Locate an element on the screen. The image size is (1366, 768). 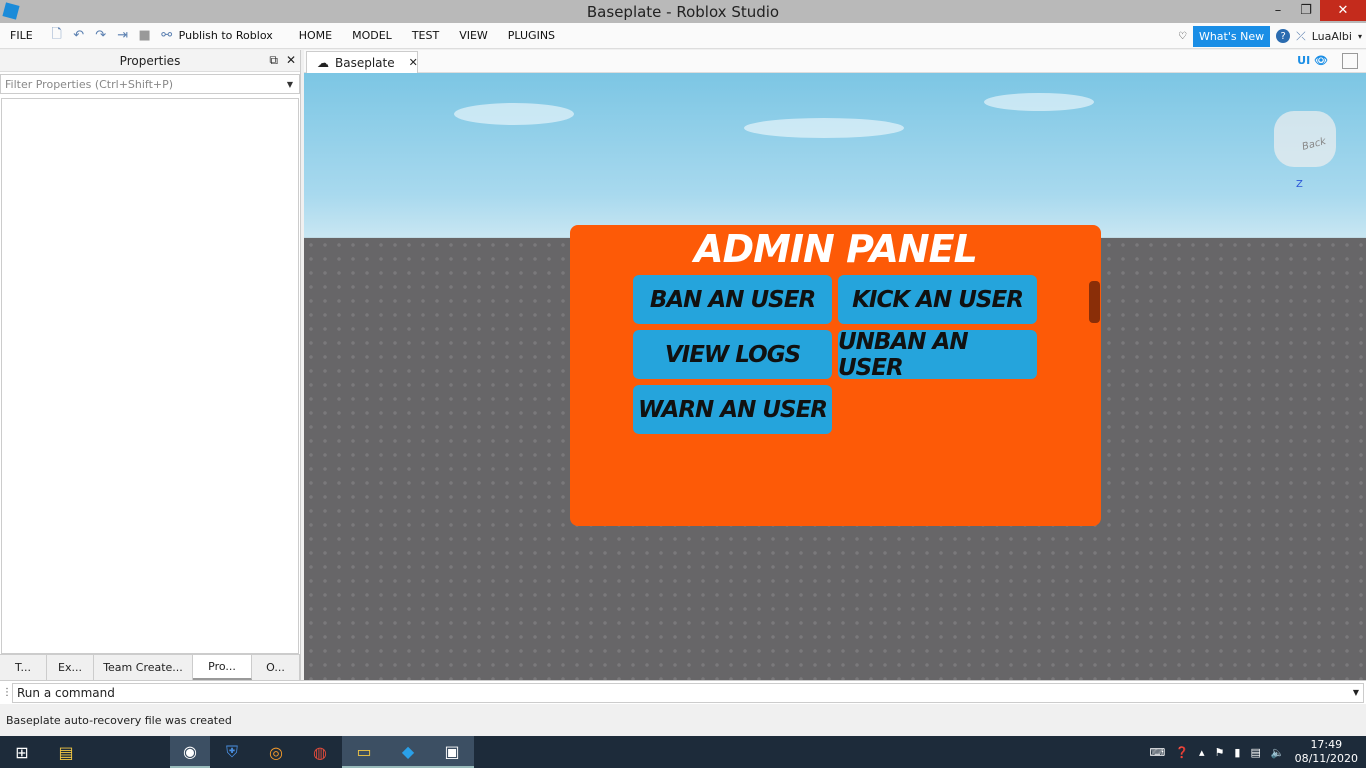
tab-model: MODEL is located at coordinates (372, 35).